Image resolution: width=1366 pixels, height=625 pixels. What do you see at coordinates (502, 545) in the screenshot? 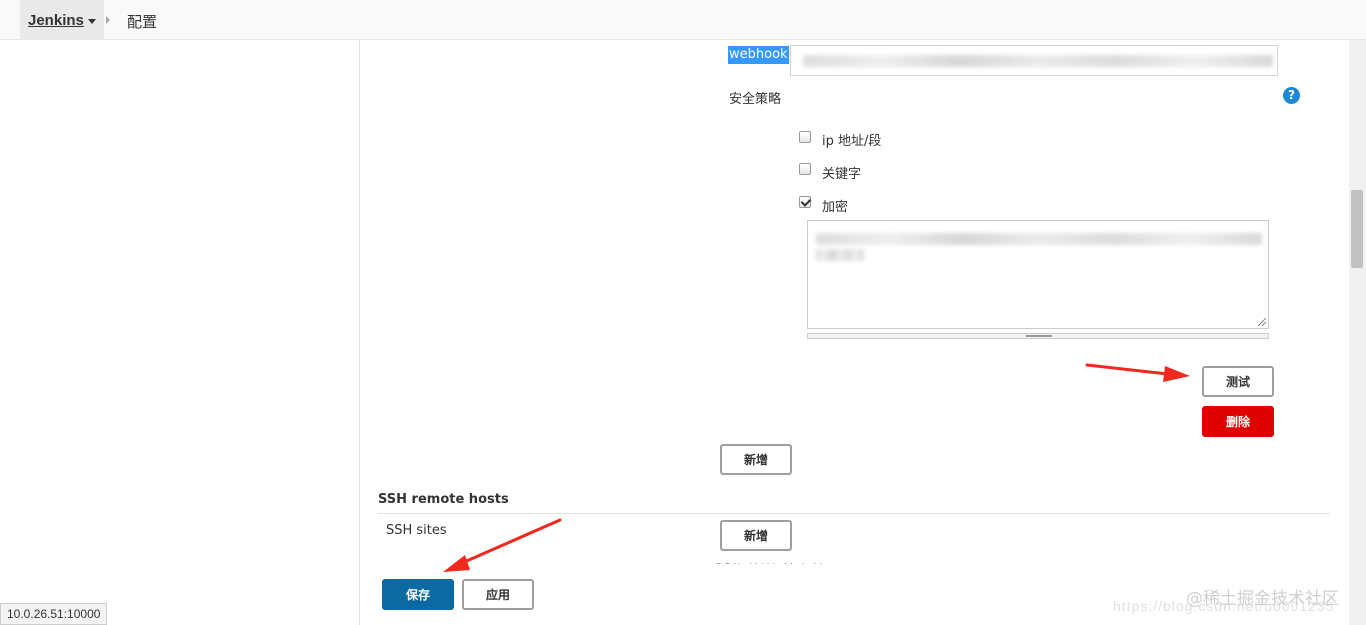
I see `arrow-to-save-icon` at bounding box center [502, 545].